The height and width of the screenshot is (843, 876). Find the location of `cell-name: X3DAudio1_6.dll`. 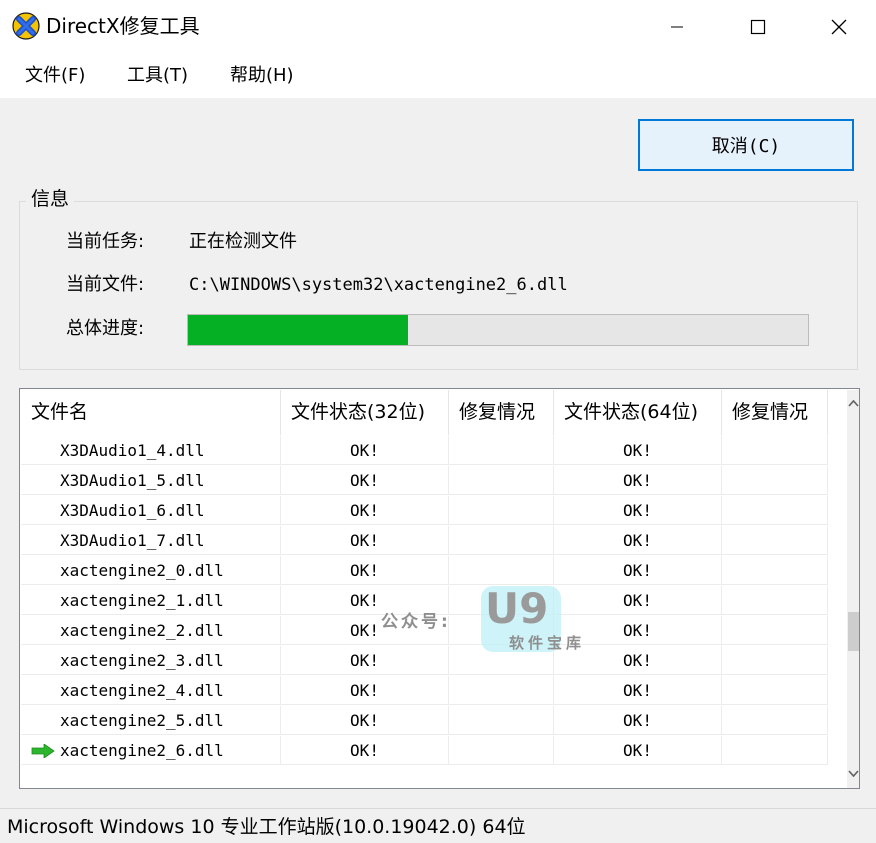

cell-name: X3DAudio1_6.dll is located at coordinates (151, 510).